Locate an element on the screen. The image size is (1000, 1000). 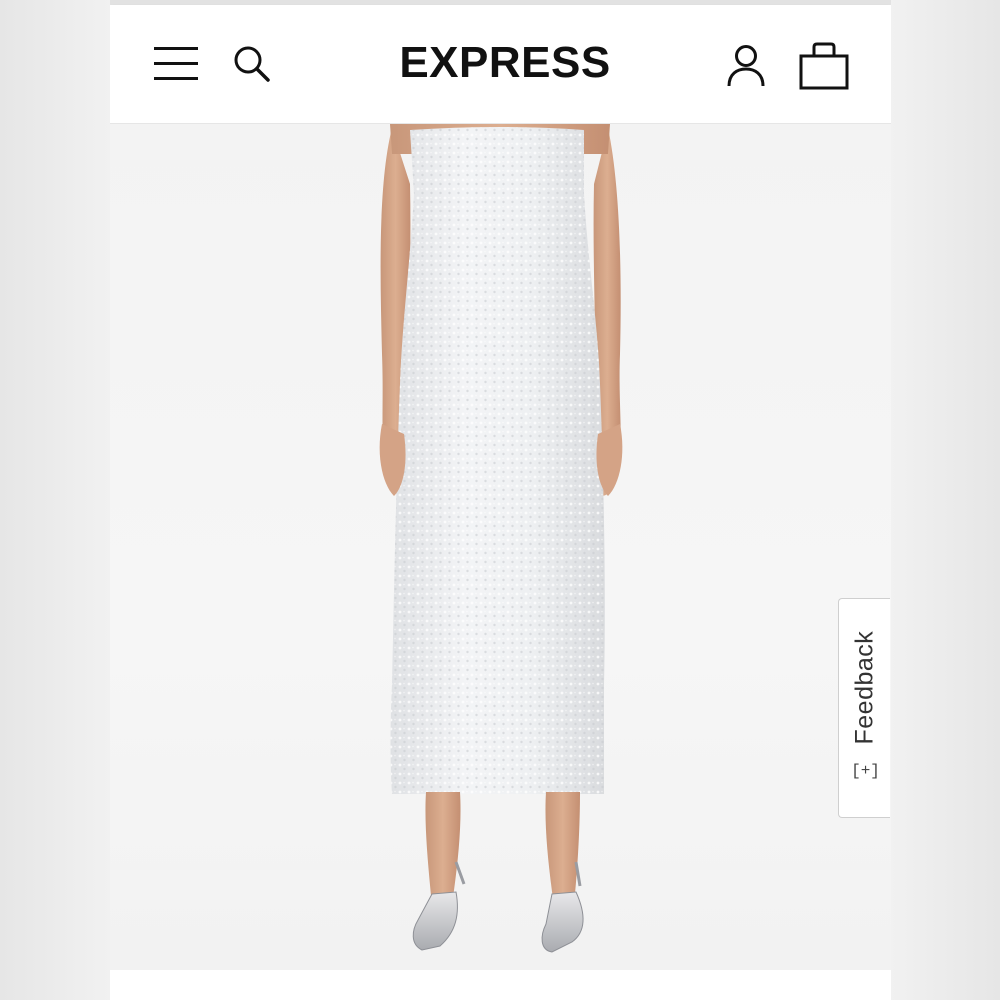
bottom-bar is located at coordinates (500, 985).